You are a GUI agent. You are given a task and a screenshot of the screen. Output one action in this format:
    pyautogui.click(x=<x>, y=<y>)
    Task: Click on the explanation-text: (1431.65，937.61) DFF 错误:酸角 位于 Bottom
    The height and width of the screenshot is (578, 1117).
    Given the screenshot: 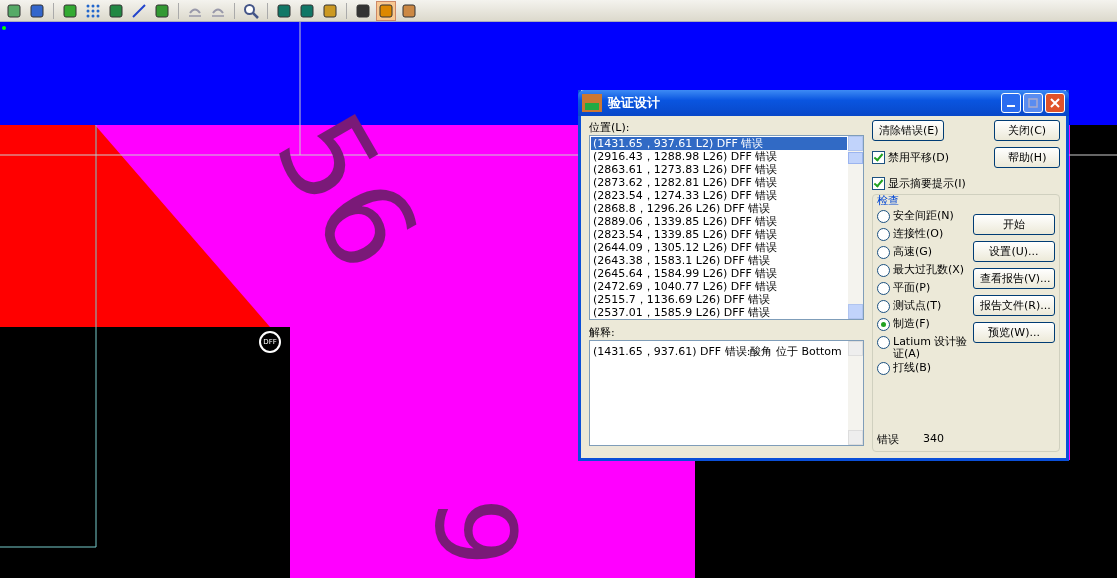 What is the action you would take?
    pyautogui.click(x=717, y=352)
    